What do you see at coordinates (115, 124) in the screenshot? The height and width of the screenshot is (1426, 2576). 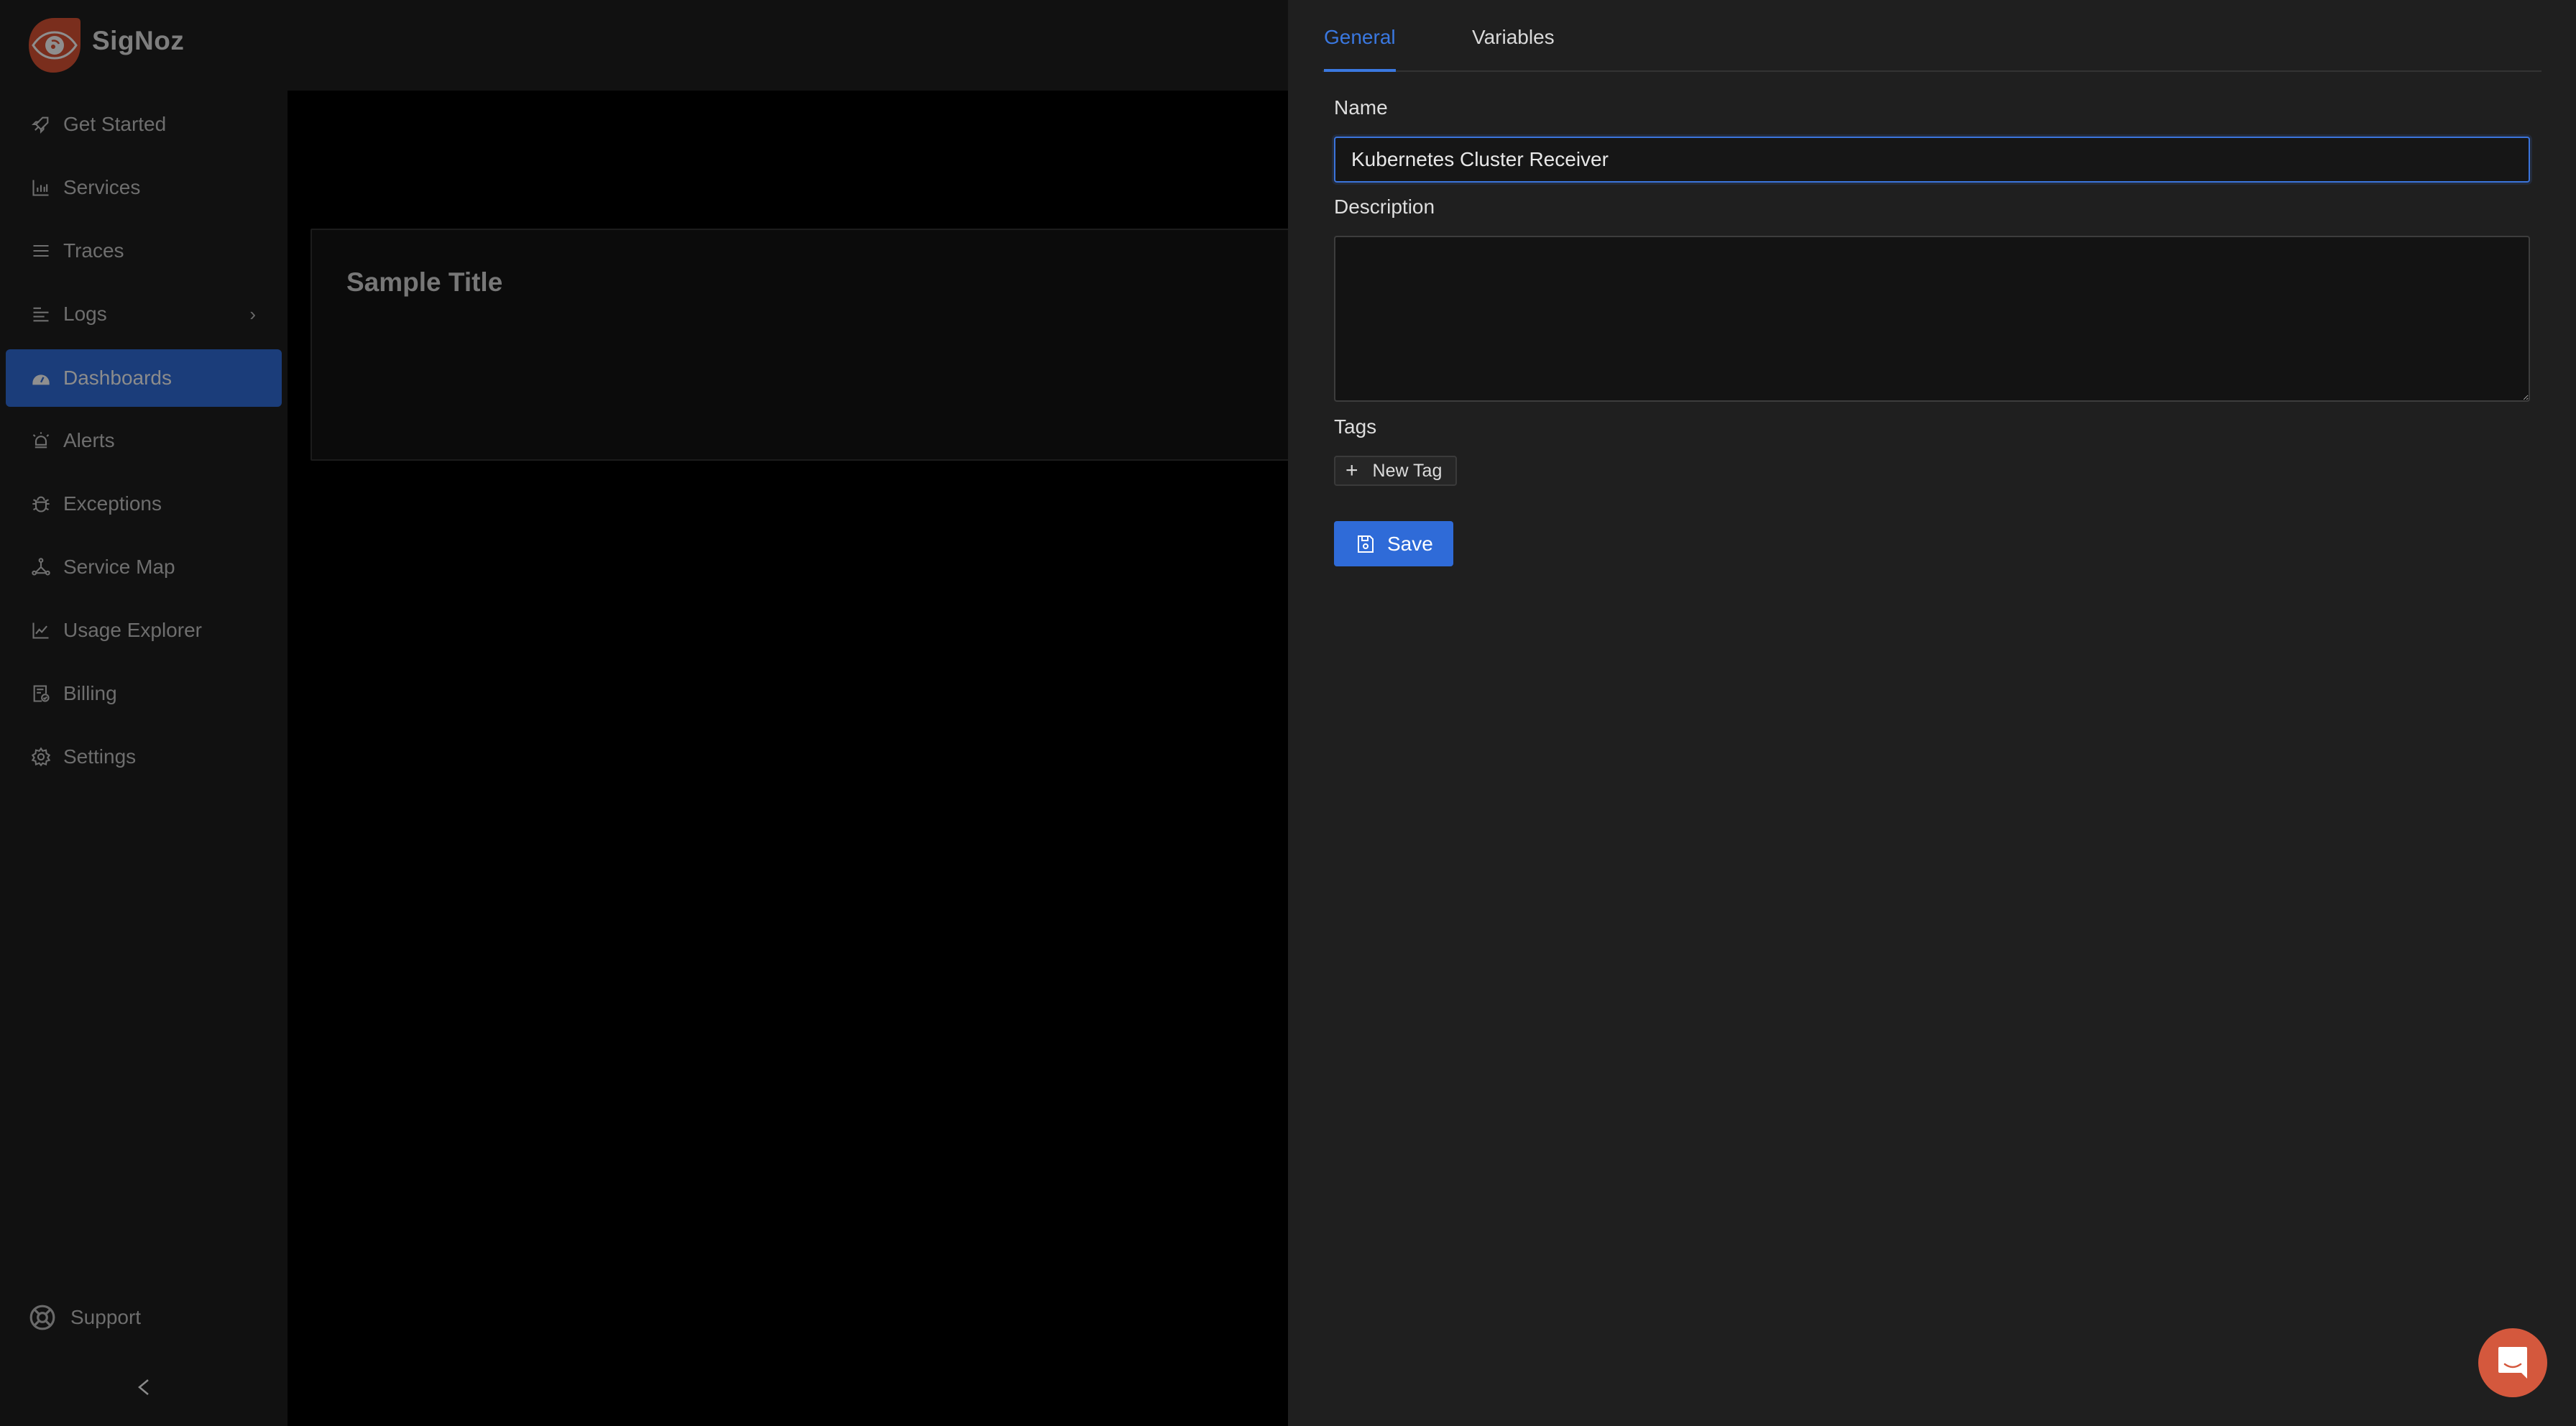 I see `sidebar-item-label: Get Started` at bounding box center [115, 124].